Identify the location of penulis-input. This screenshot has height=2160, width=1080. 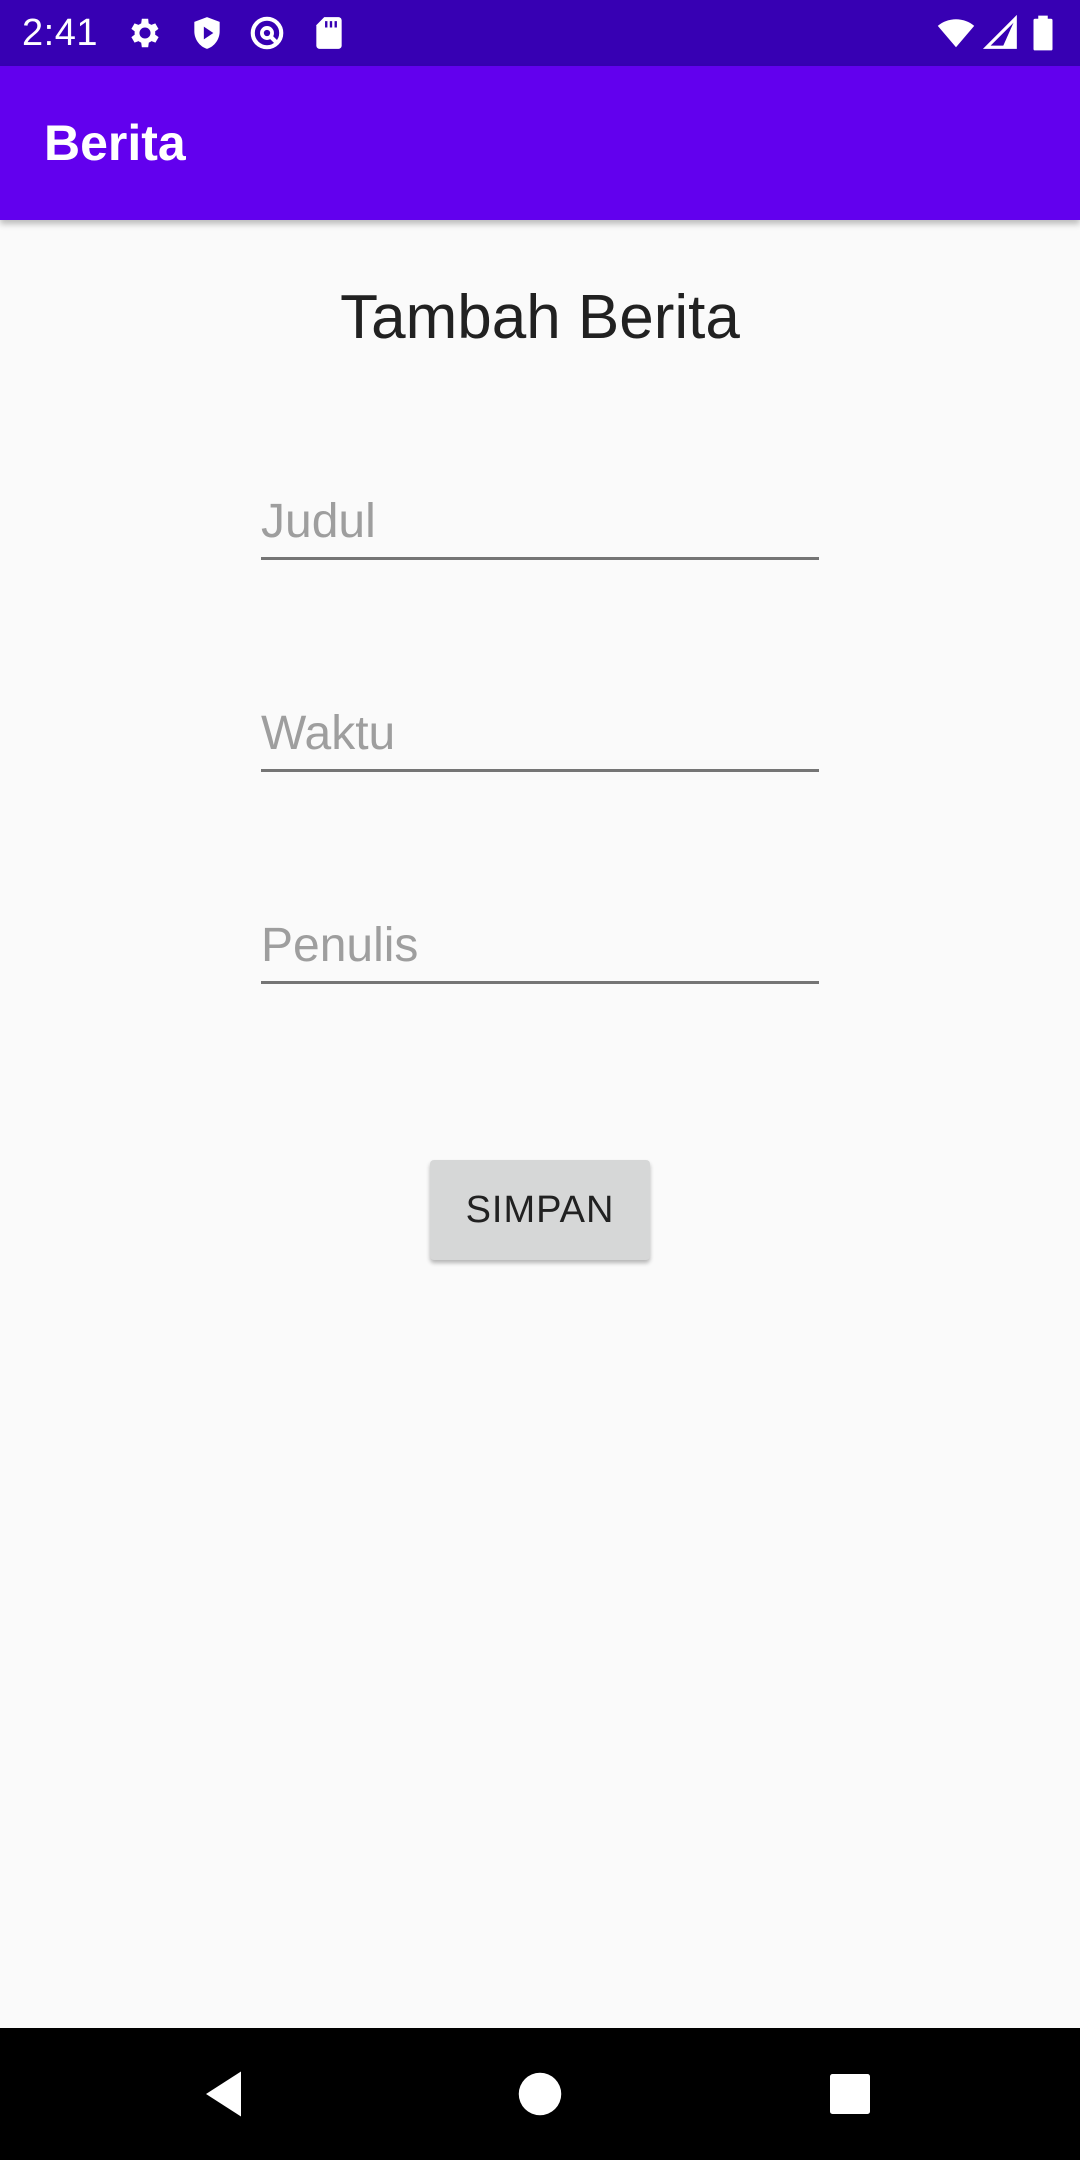
(540, 946).